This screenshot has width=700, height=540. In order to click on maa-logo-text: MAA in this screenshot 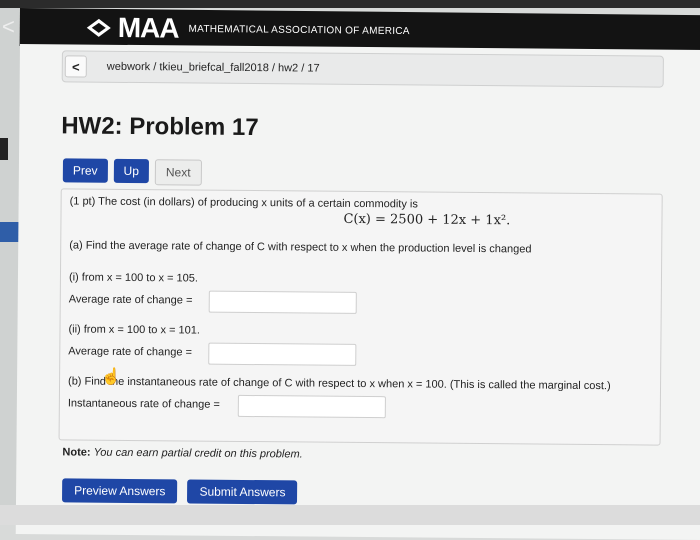, I will do `click(148, 28)`.